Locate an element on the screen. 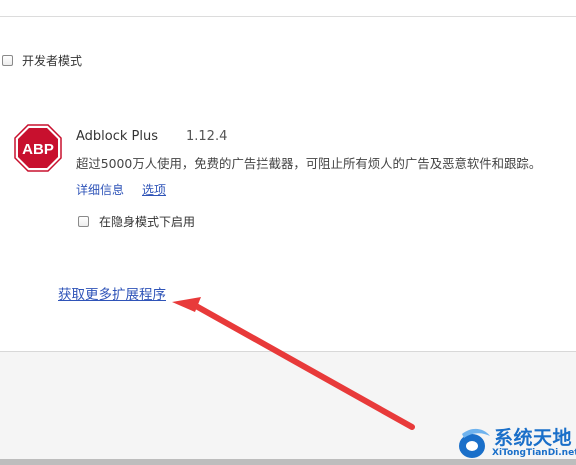 The width and height of the screenshot is (576, 465). arrow-head is located at coordinates (186, 304).